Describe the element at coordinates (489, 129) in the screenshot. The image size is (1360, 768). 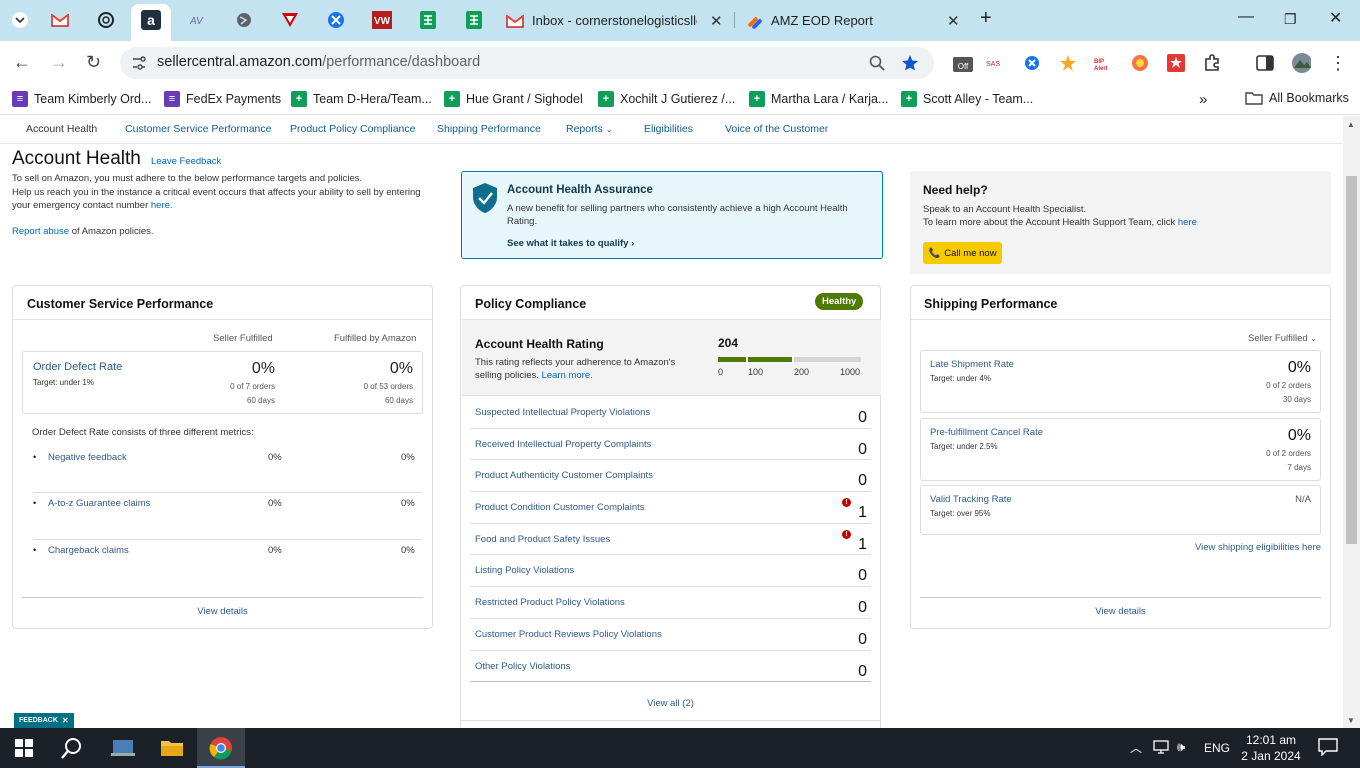
I see `subnav-shipping: Shipping Performance` at that location.